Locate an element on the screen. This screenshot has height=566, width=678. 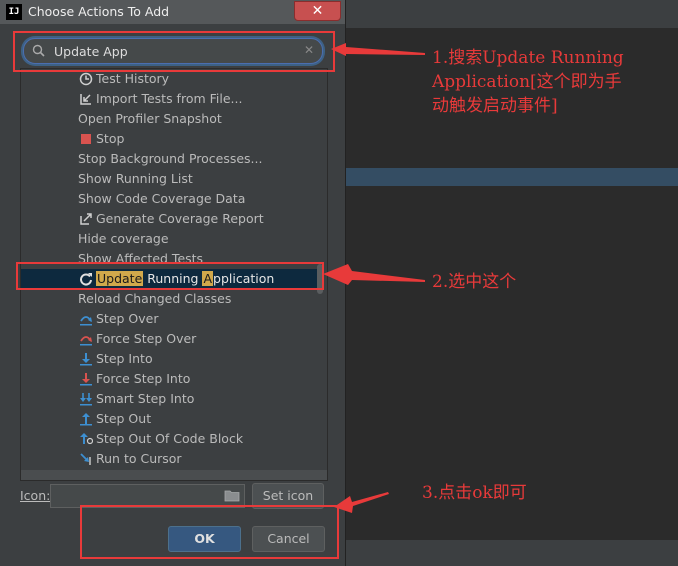
clock-icon is located at coordinates (86, 79).